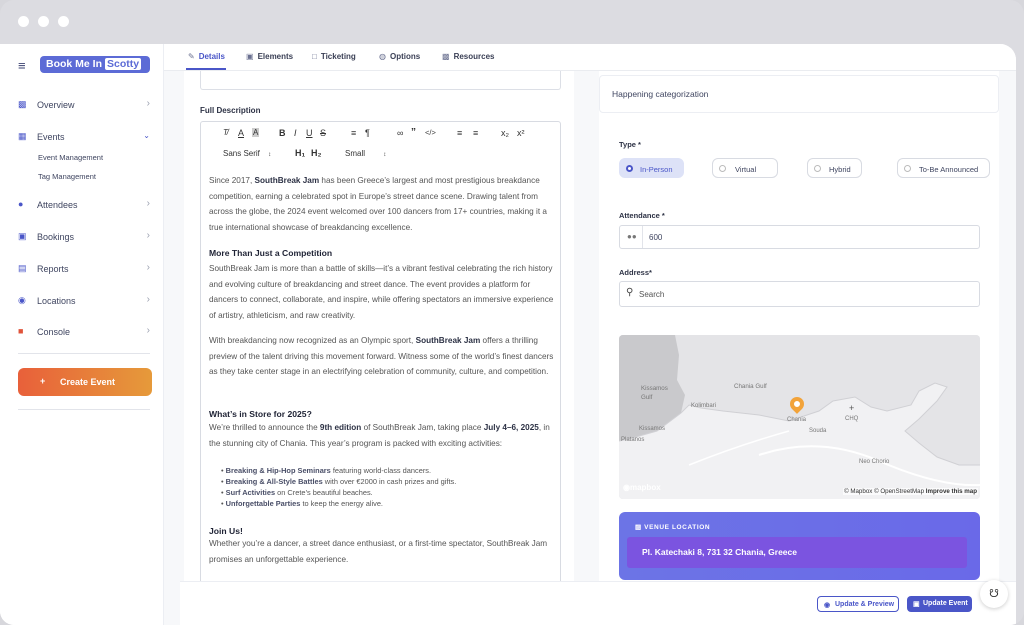 The width and height of the screenshot is (1024, 625). What do you see at coordinates (994, 594) in the screenshot?
I see `chat-help-button: ☋` at bounding box center [994, 594].